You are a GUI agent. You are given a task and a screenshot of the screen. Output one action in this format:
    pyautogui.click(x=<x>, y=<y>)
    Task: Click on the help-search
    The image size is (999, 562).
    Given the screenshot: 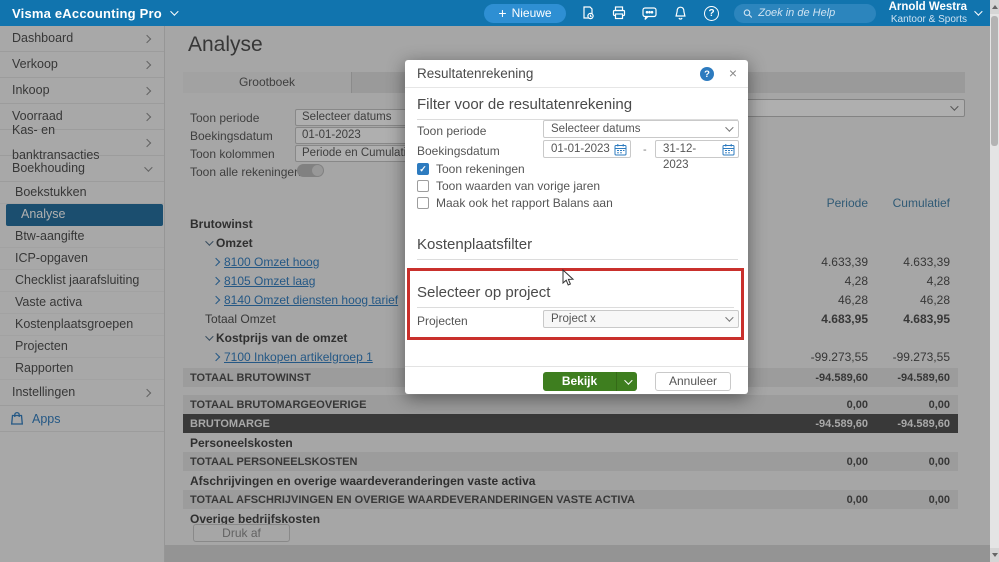 What is the action you would take?
    pyautogui.click(x=804, y=13)
    